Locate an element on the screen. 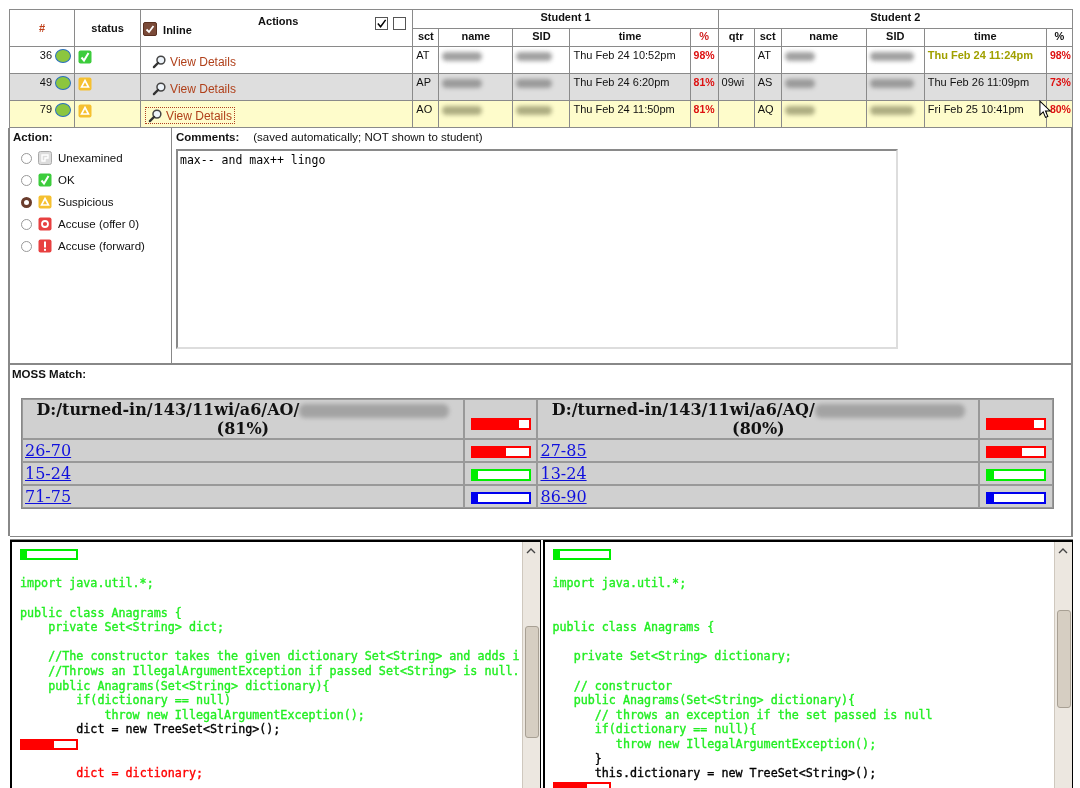 The image size is (1080, 788). table-cell: Thu Feb 24 11:24pm is located at coordinates (980, 55).